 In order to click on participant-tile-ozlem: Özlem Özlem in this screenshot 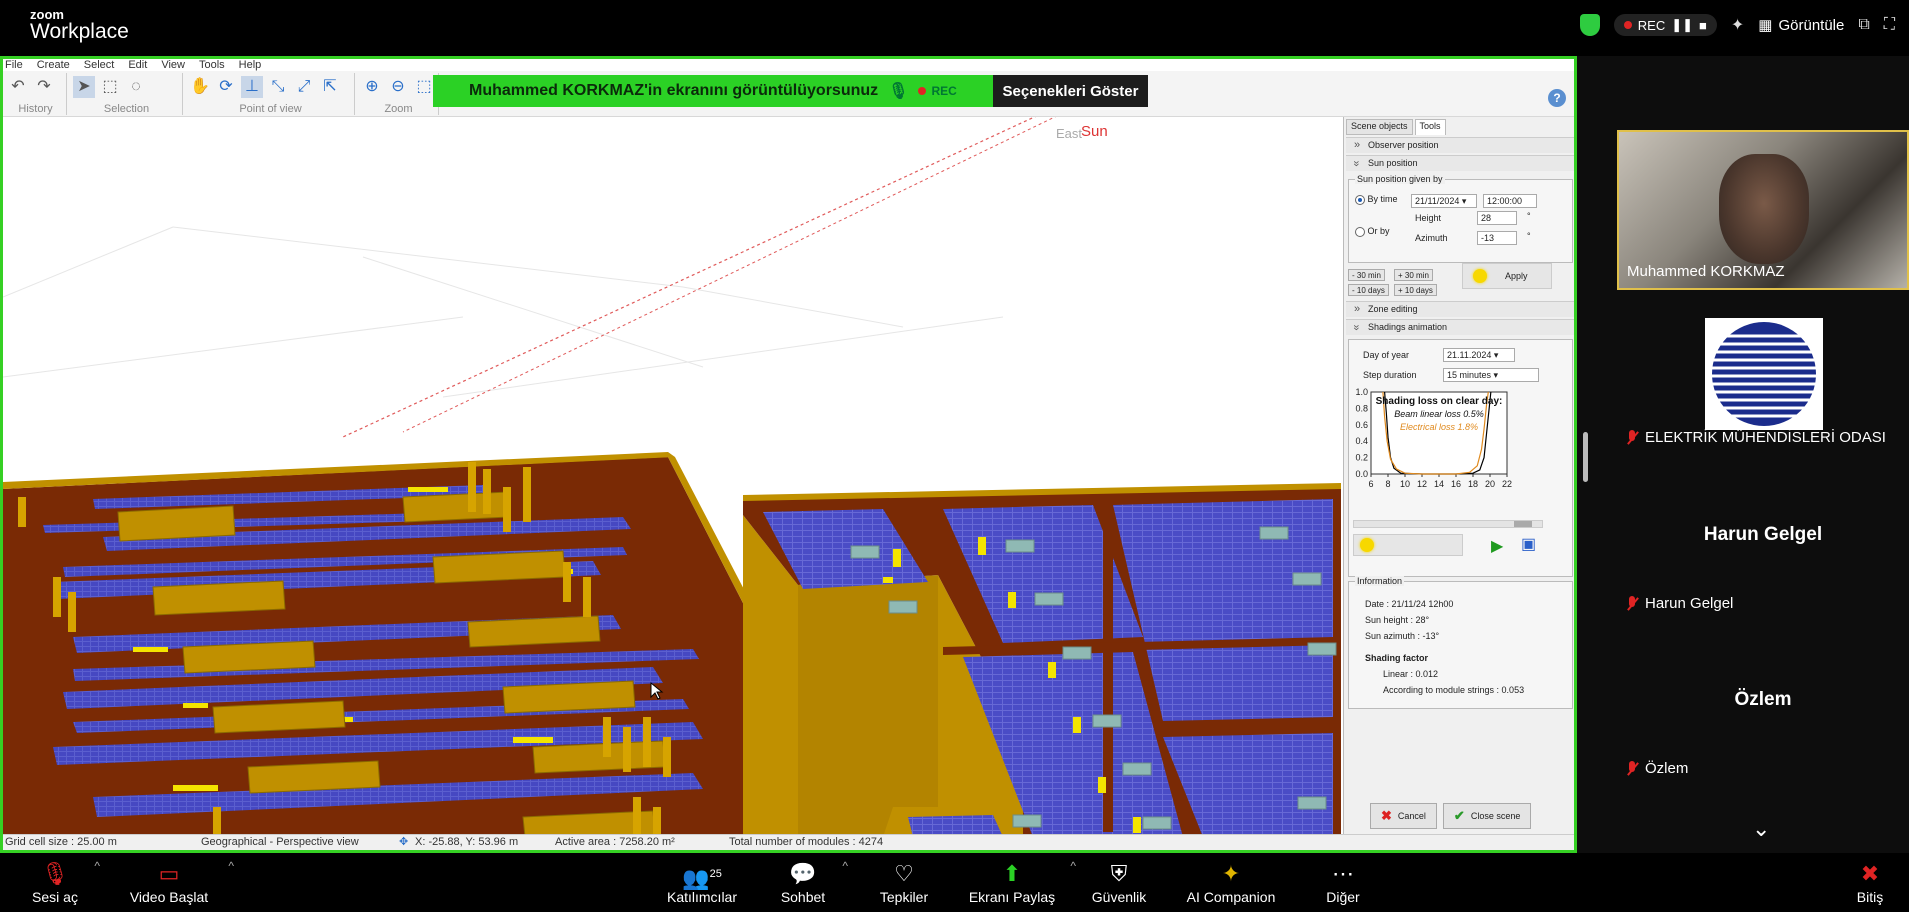, I will do `click(1763, 710)`.